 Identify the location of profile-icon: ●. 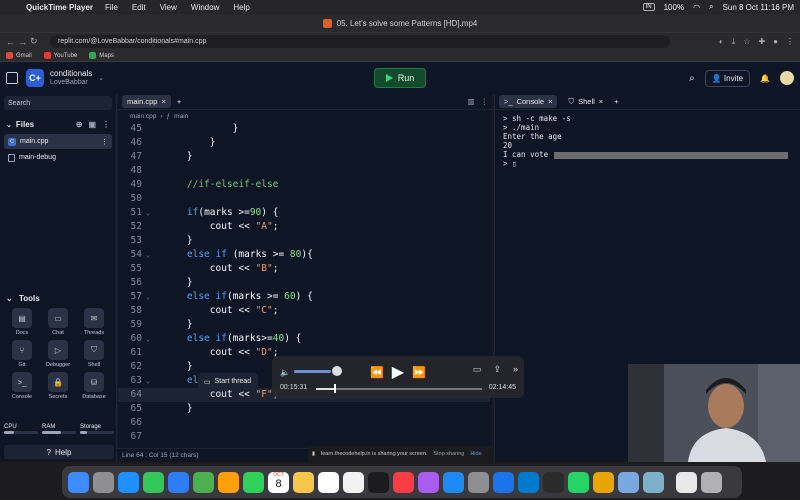
(775, 42).